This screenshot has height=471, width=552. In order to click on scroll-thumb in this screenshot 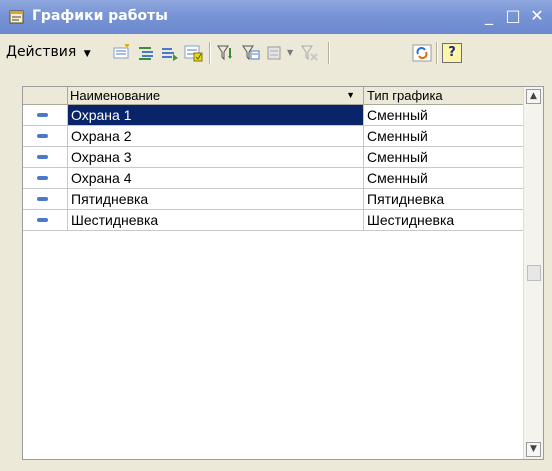, I will do `click(534, 273)`.